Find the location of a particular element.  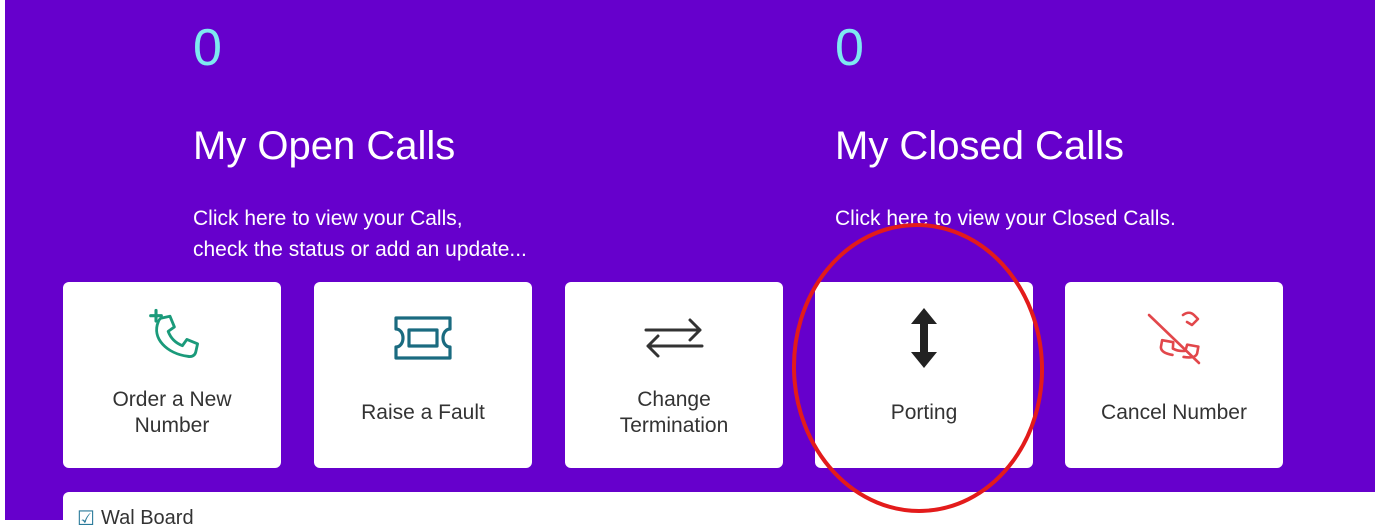

closed-calls-title: My Closed Calls is located at coordinates (979, 146).